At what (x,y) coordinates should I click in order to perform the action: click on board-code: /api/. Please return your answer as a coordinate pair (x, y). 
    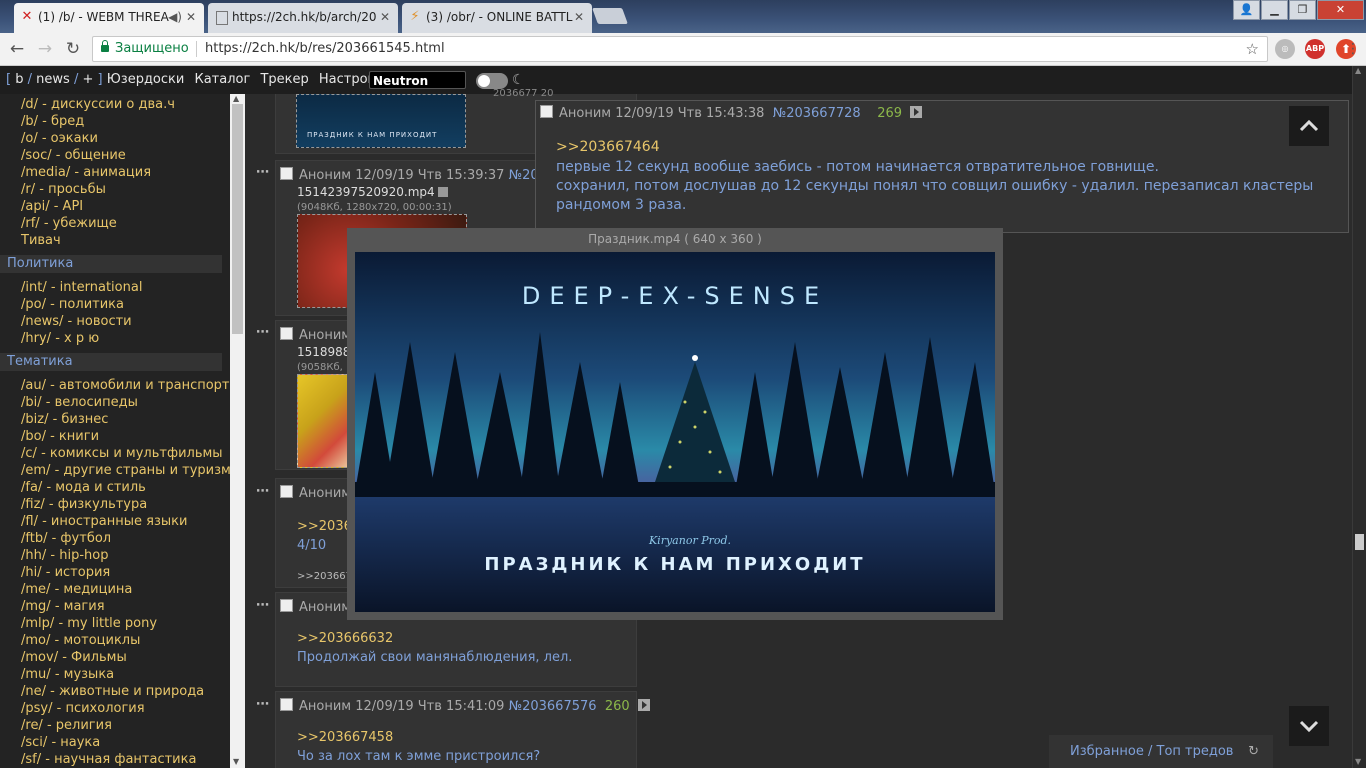
    Looking at the image, I should click on (35, 206).